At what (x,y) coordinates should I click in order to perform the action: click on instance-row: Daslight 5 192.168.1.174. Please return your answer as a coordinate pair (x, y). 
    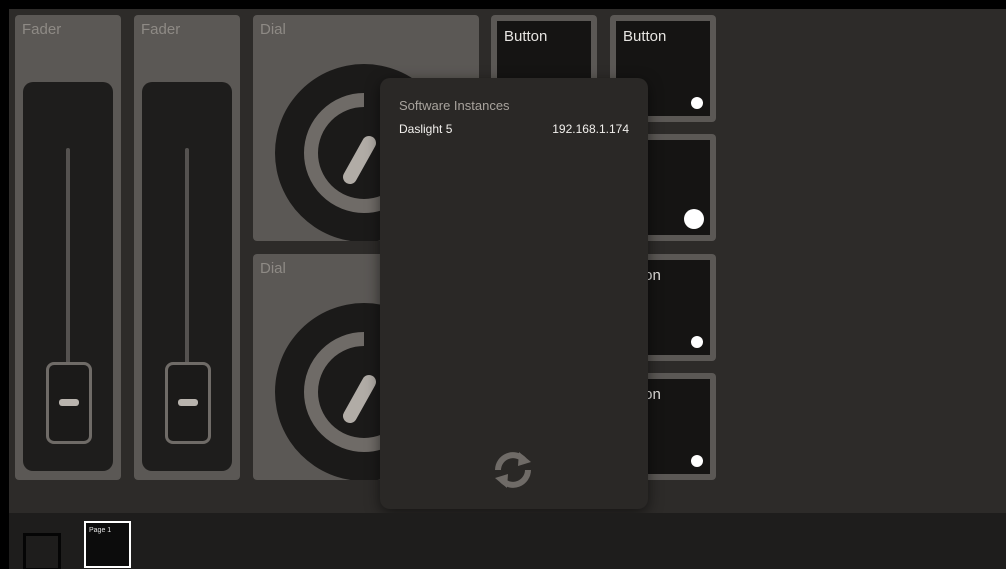
    Looking at the image, I should click on (514, 131).